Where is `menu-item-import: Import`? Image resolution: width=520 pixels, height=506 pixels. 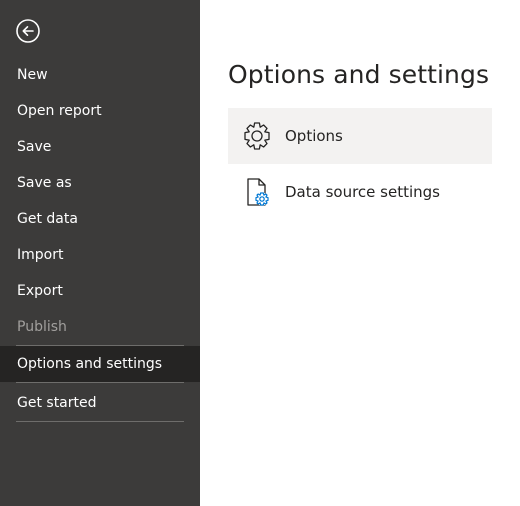 menu-item-import: Import is located at coordinates (100, 255).